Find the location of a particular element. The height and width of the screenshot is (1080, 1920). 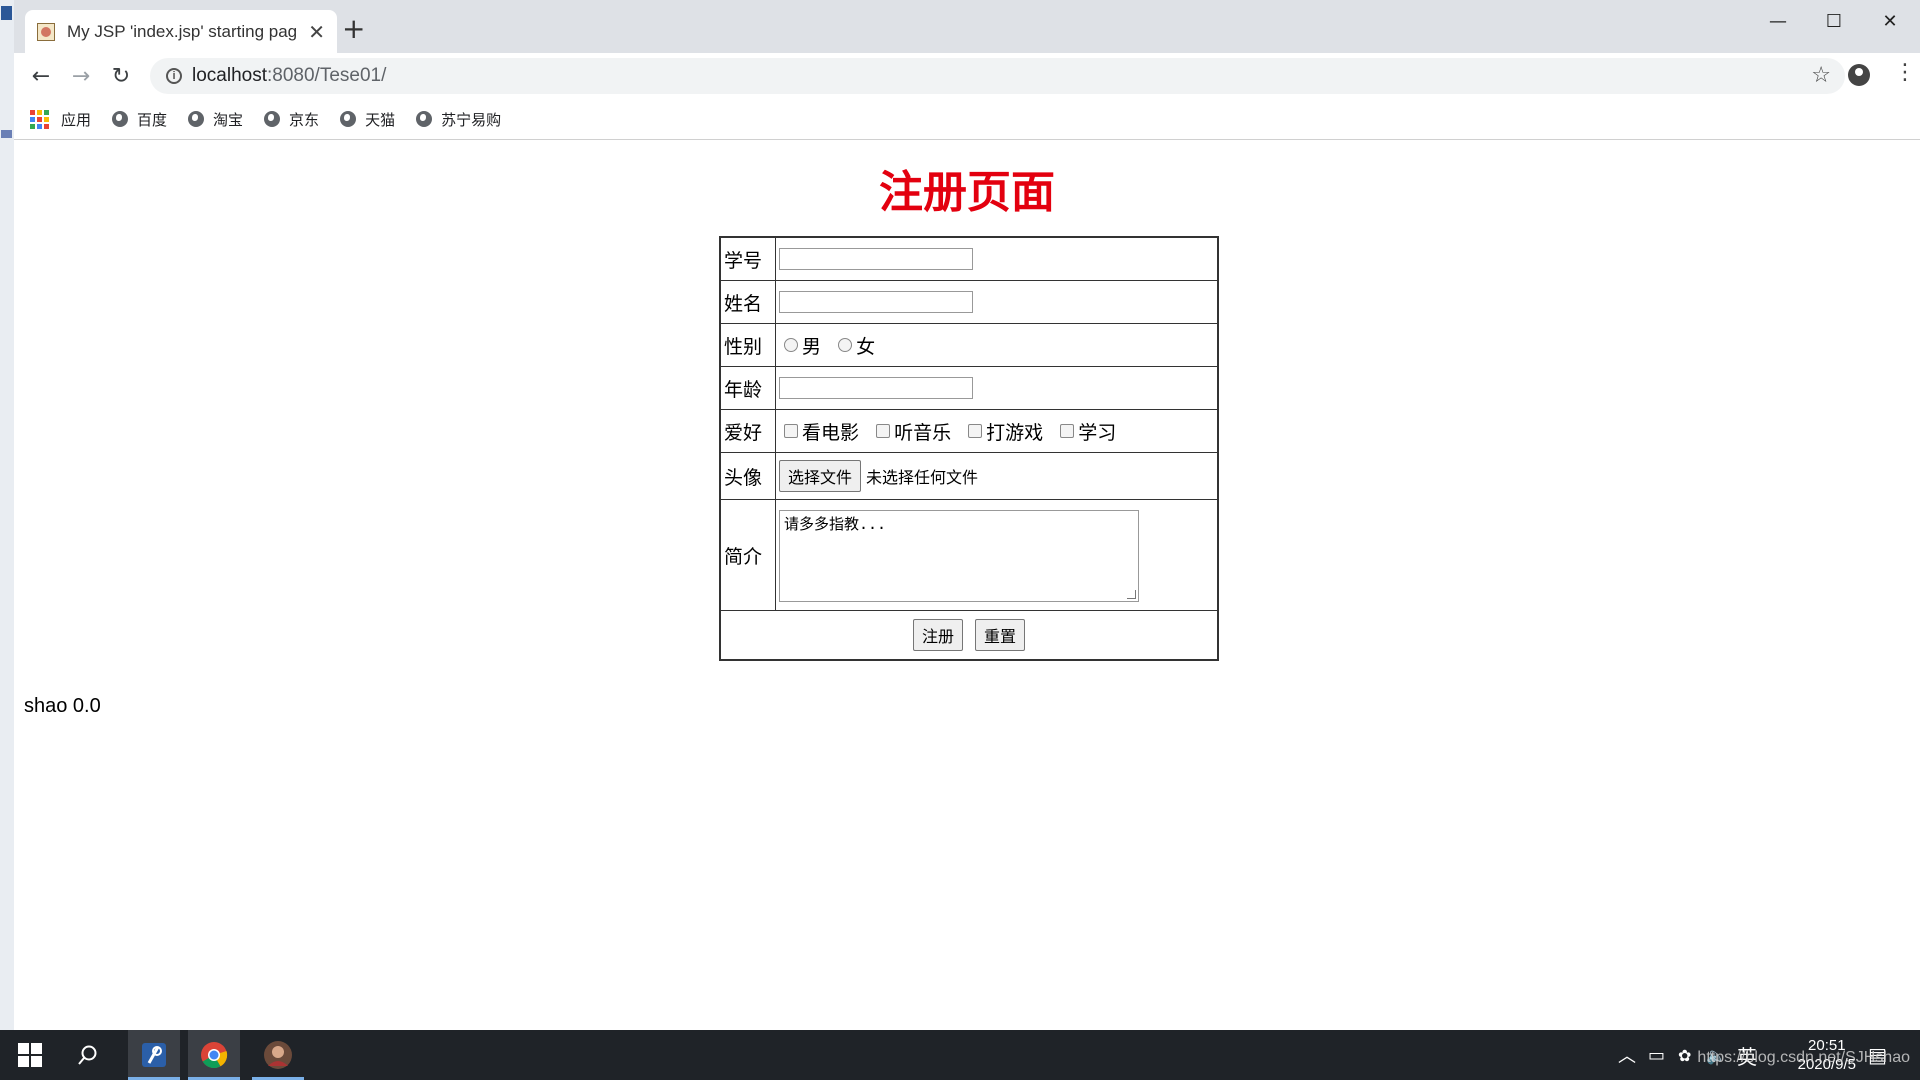

name-input is located at coordinates (876, 302).